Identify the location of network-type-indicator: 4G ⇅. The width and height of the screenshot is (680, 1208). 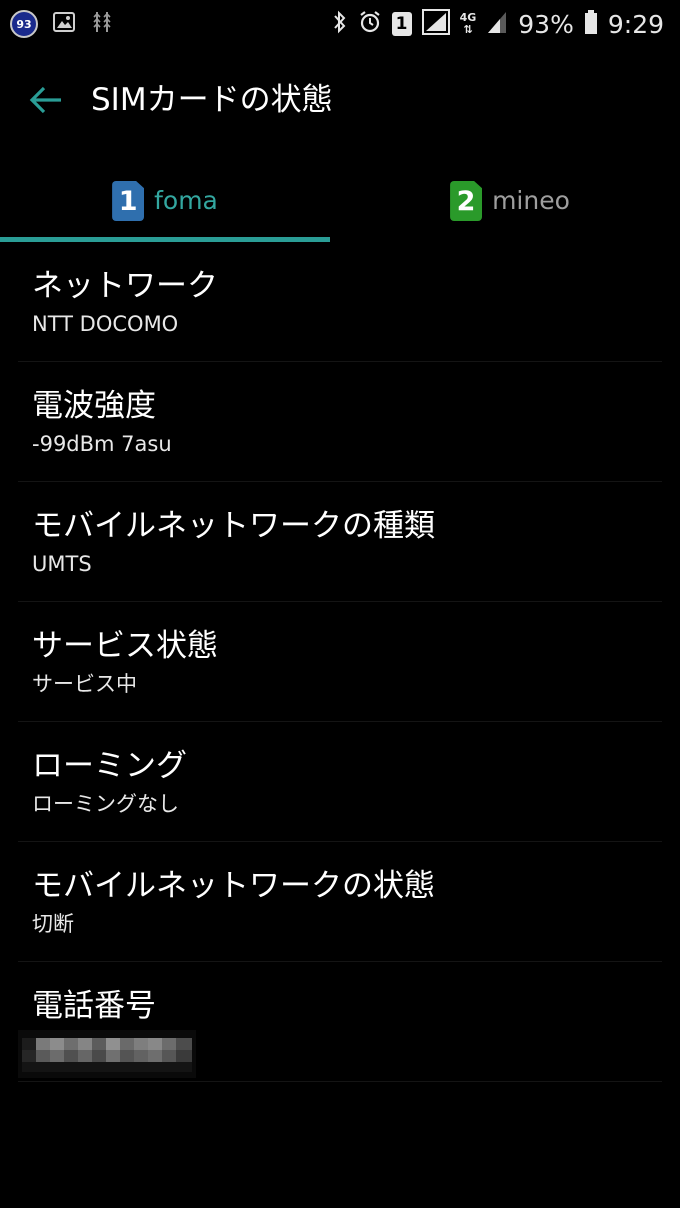
(468, 24).